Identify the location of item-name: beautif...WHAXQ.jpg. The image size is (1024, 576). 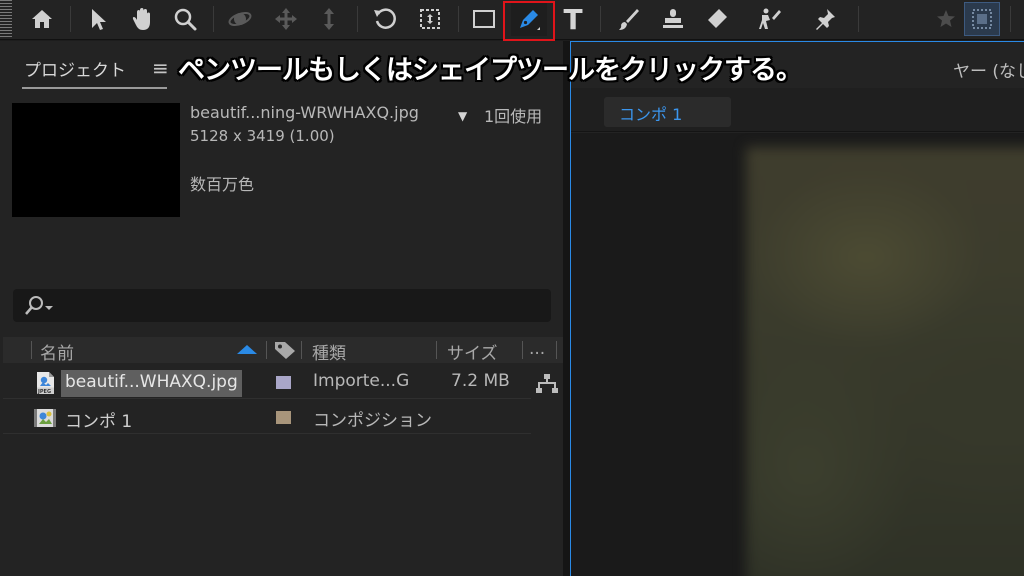
(151, 383).